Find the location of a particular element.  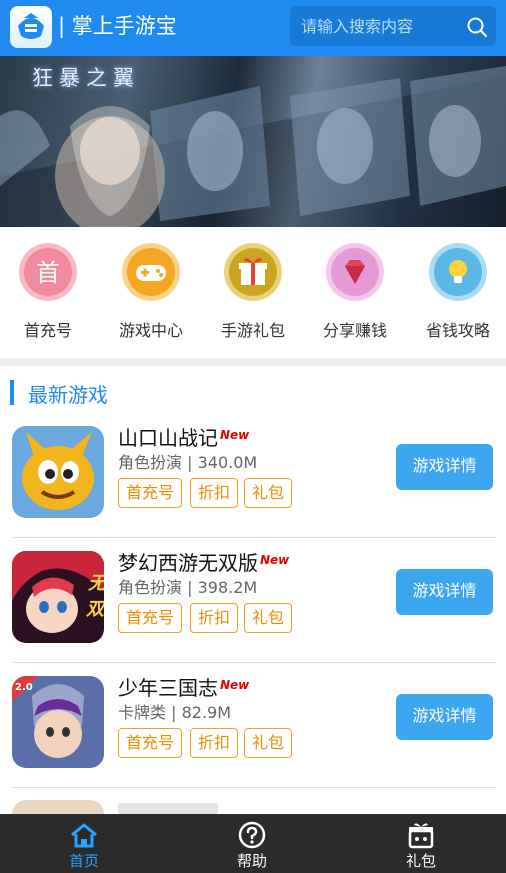

category-label: 分享赚钱 is located at coordinates (354, 330).